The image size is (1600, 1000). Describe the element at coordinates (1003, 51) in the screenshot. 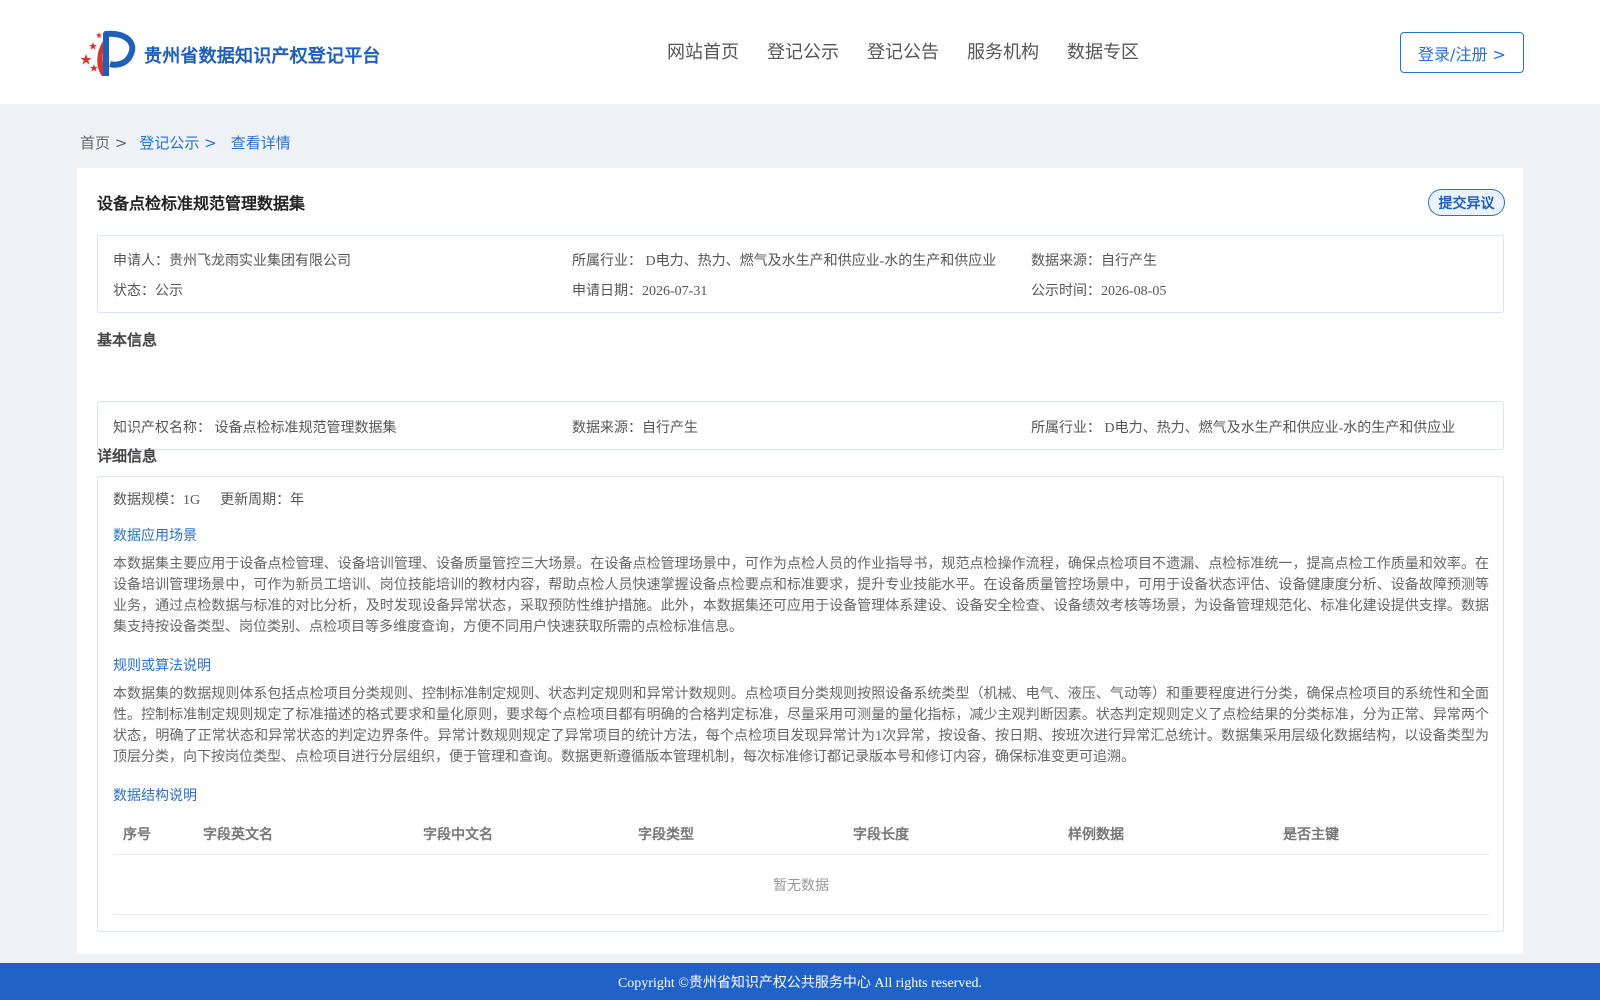

I see `nav-item-service-agencies: 服务机构` at that location.